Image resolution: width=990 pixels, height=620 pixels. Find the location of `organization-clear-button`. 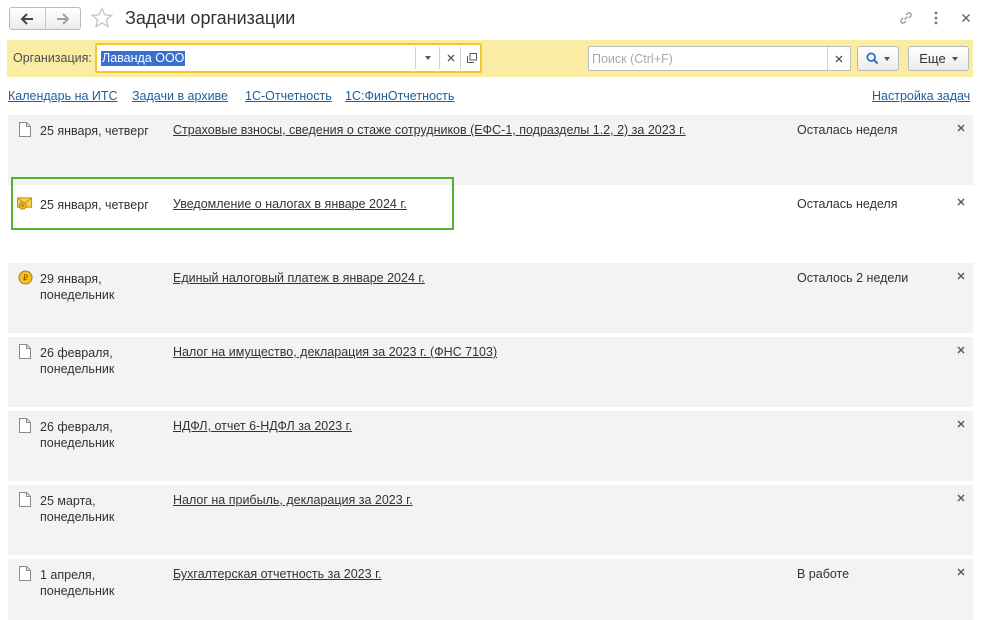

organization-clear-button is located at coordinates (450, 58).